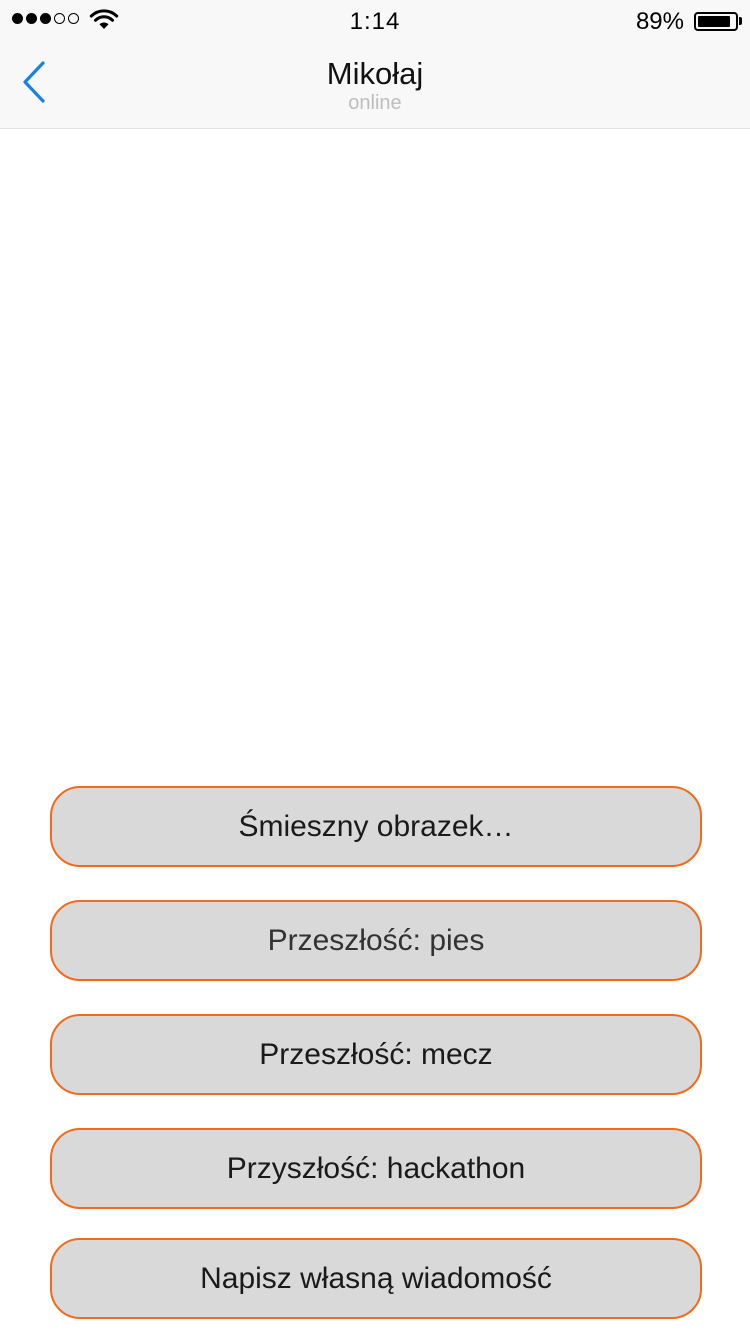  I want to click on write-own-message-button: Napisz własną wiadomość, so click(376, 1278).